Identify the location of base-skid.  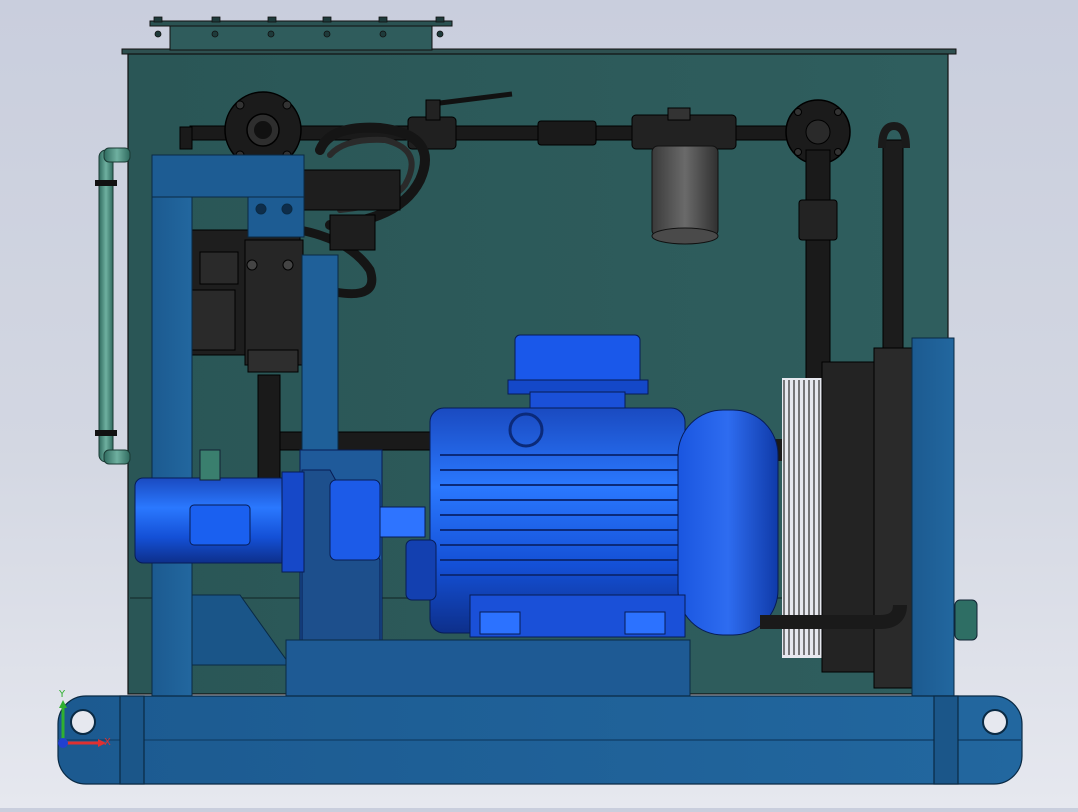
(540, 740).